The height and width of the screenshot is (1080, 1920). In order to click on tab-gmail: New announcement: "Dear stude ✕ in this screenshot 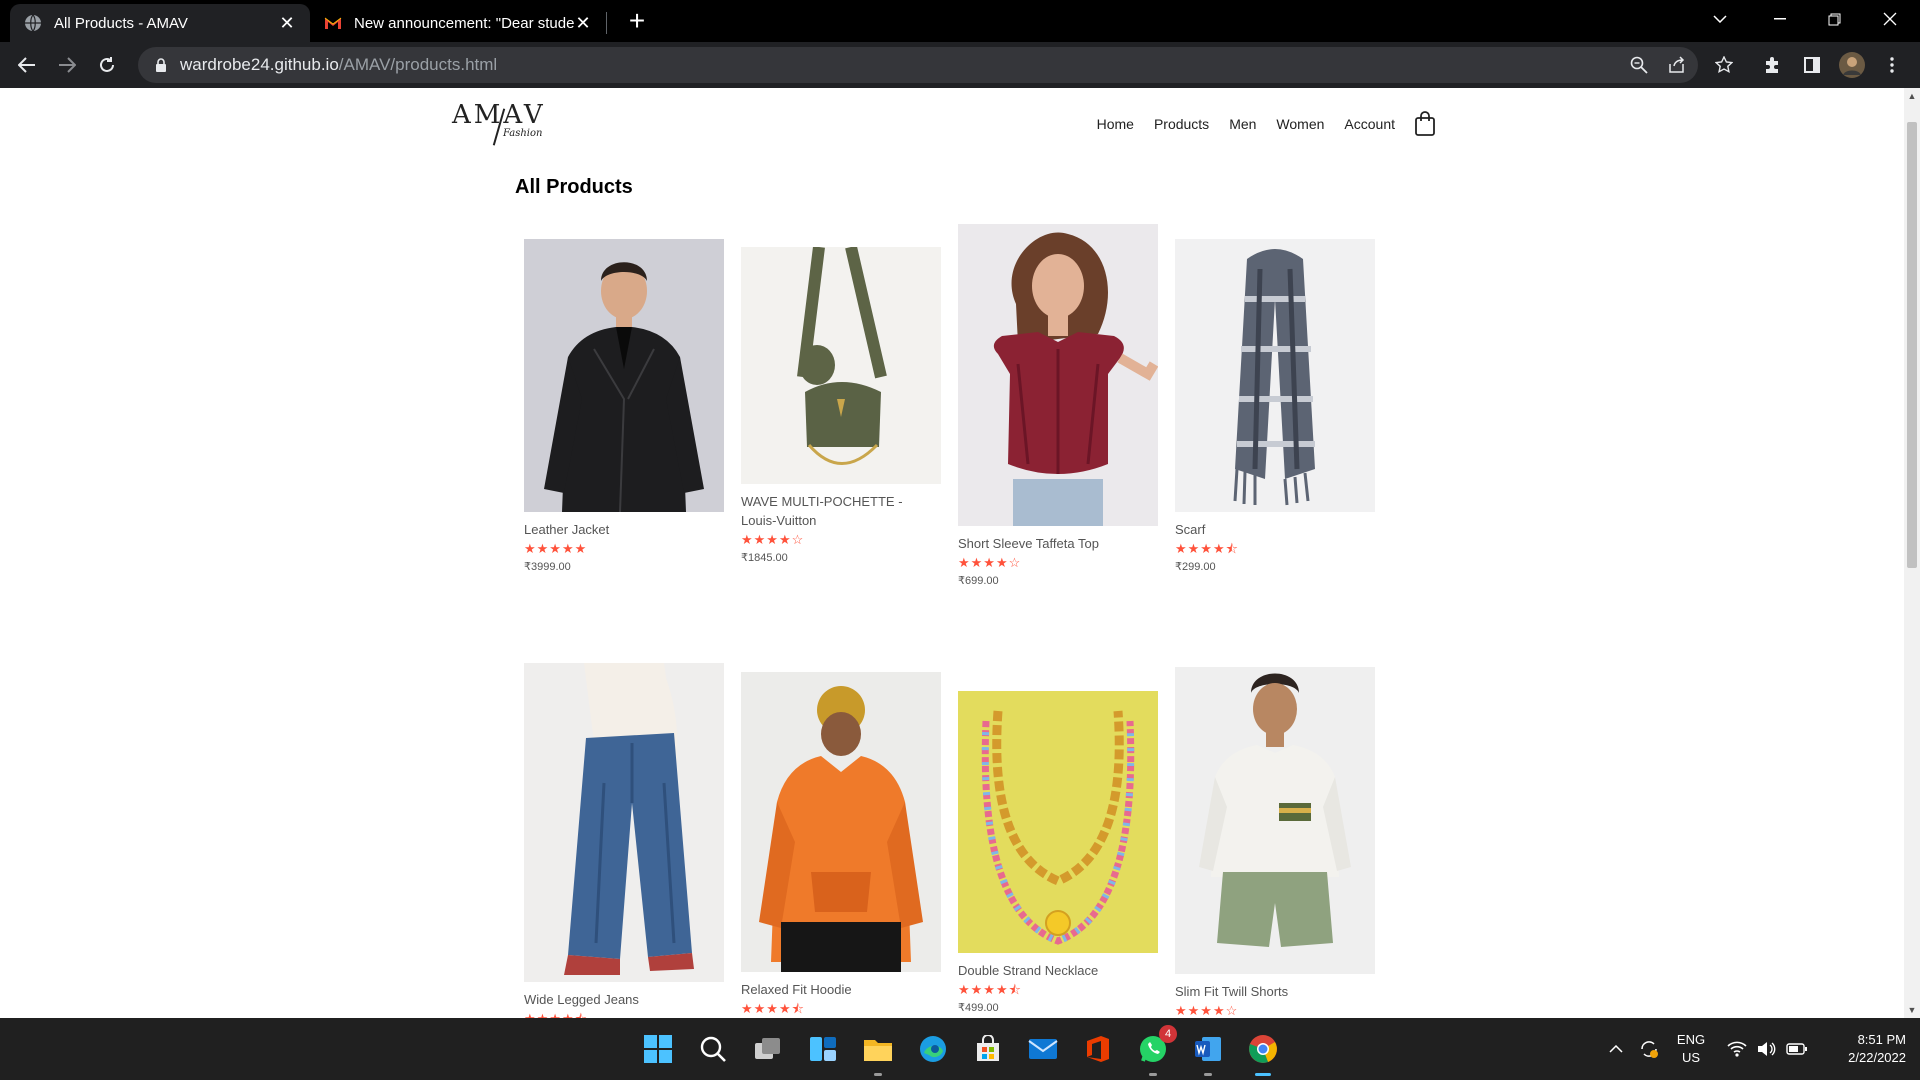, I will do `click(458, 23)`.